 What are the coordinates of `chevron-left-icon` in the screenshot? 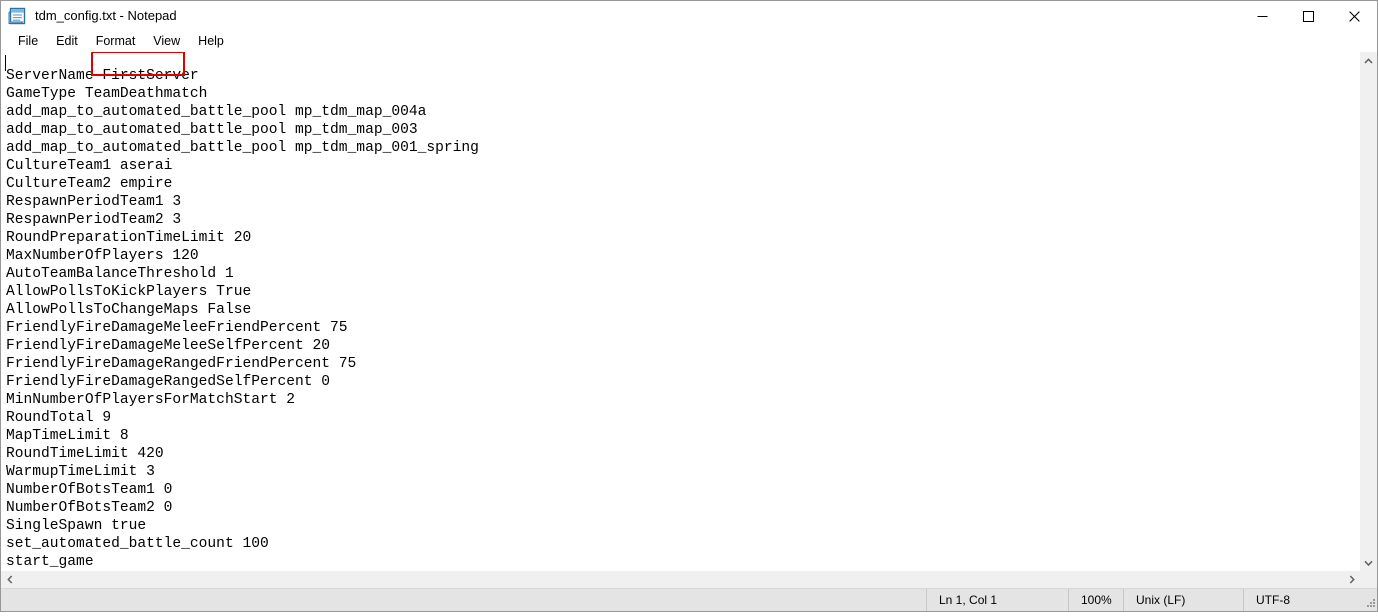 It's located at (9, 579).